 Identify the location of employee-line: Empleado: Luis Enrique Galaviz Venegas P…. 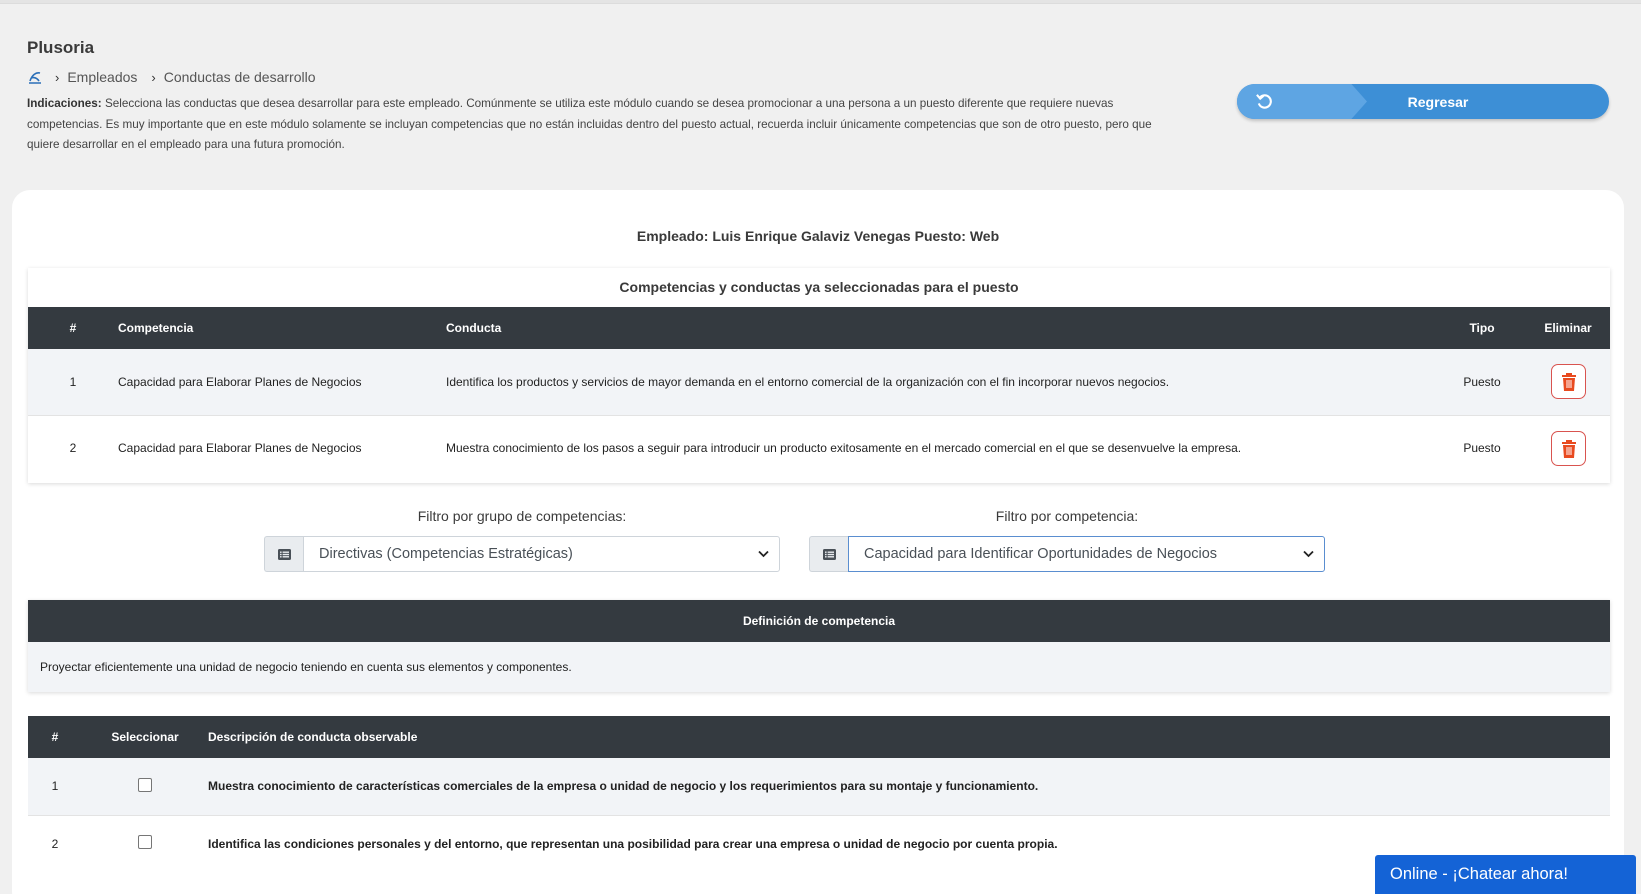
(818, 236).